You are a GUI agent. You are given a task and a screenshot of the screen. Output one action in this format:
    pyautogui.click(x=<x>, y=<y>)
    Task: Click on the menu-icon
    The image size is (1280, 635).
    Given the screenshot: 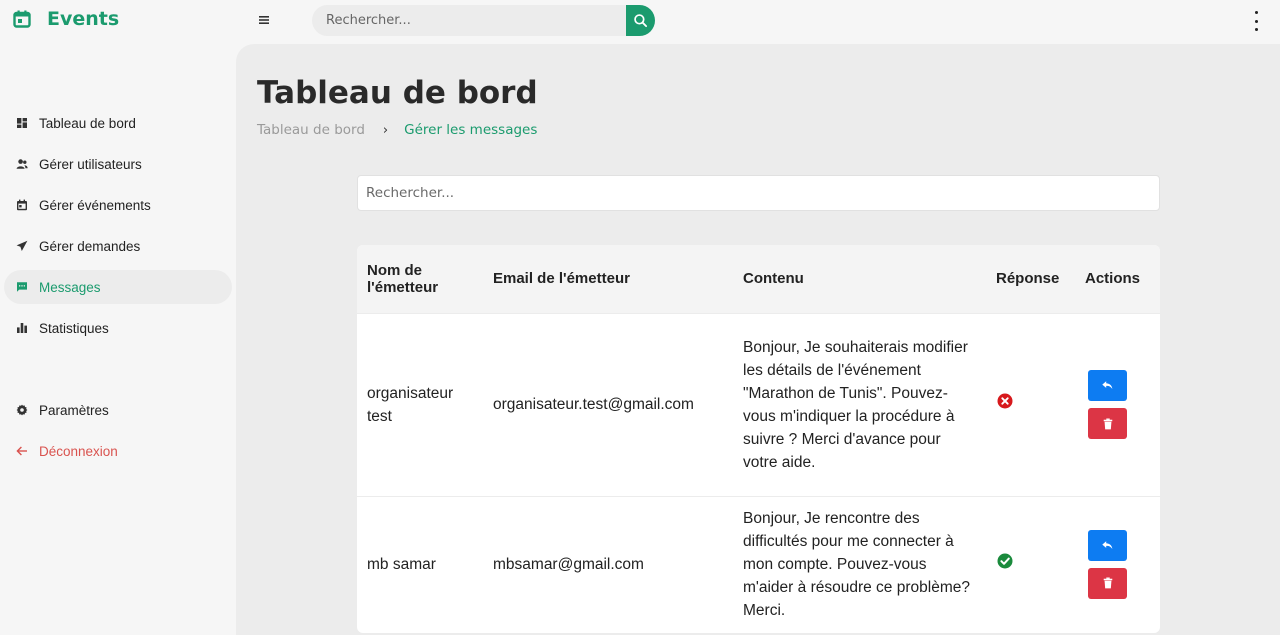 What is the action you would take?
    pyautogui.click(x=264, y=20)
    